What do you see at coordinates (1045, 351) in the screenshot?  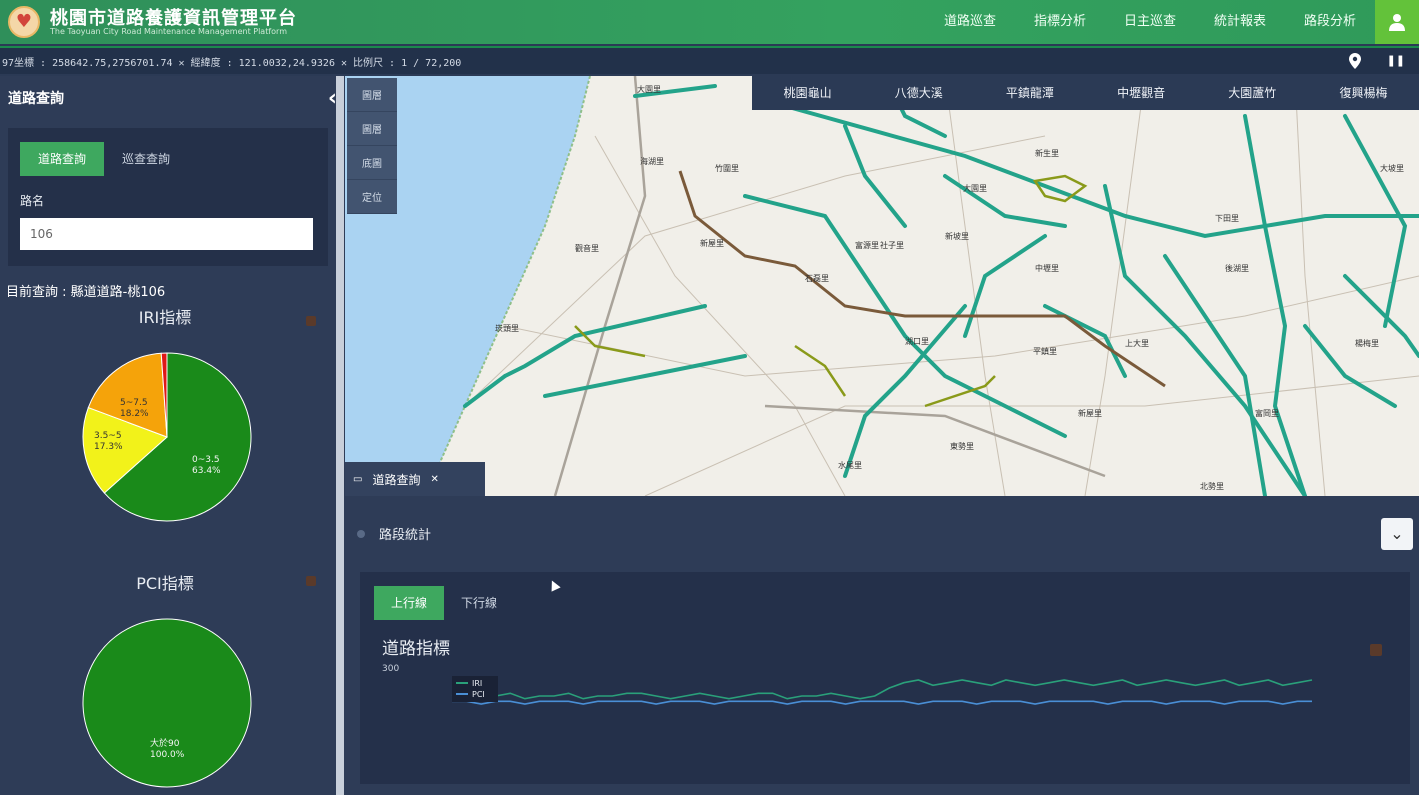 I see `town-label: 平鎮里` at bounding box center [1045, 351].